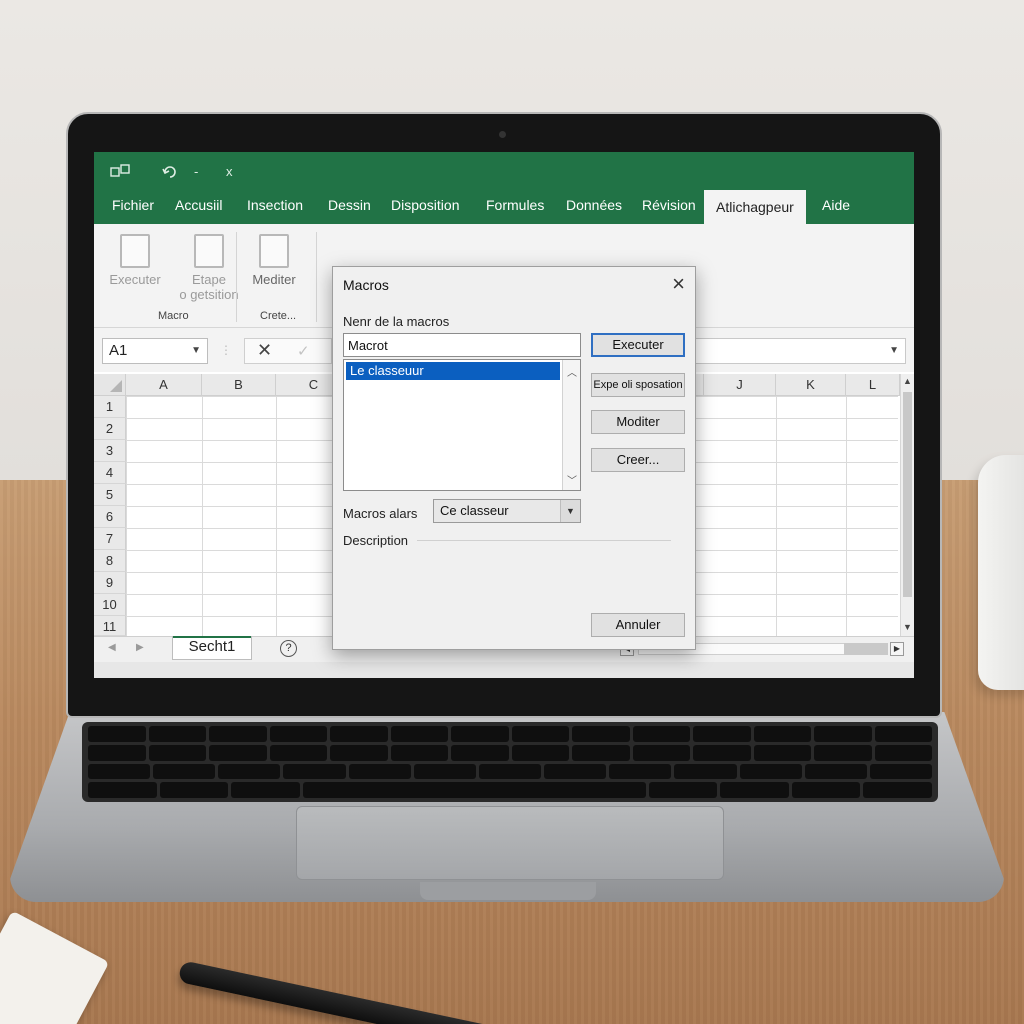 Image resolution: width=1024 pixels, height=1024 pixels. Describe the element at coordinates (110, 429) in the screenshot. I see `row-header: 2` at that location.